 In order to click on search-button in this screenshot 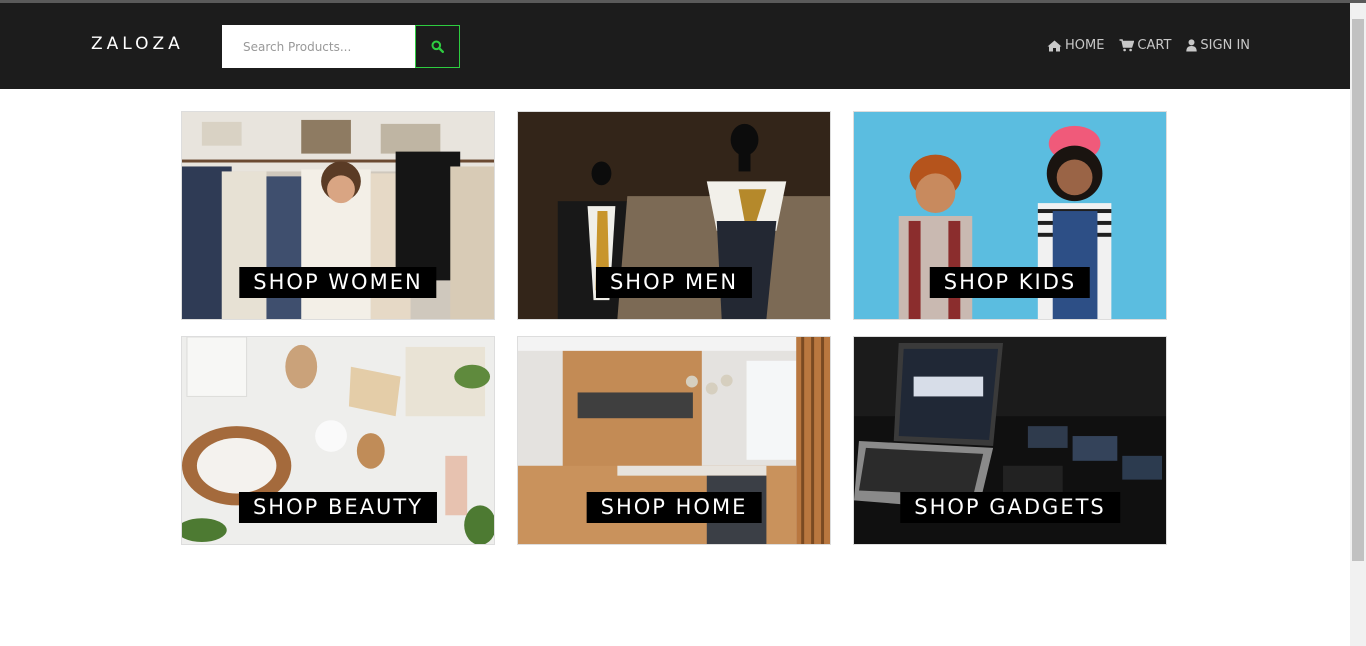, I will do `click(437, 46)`.